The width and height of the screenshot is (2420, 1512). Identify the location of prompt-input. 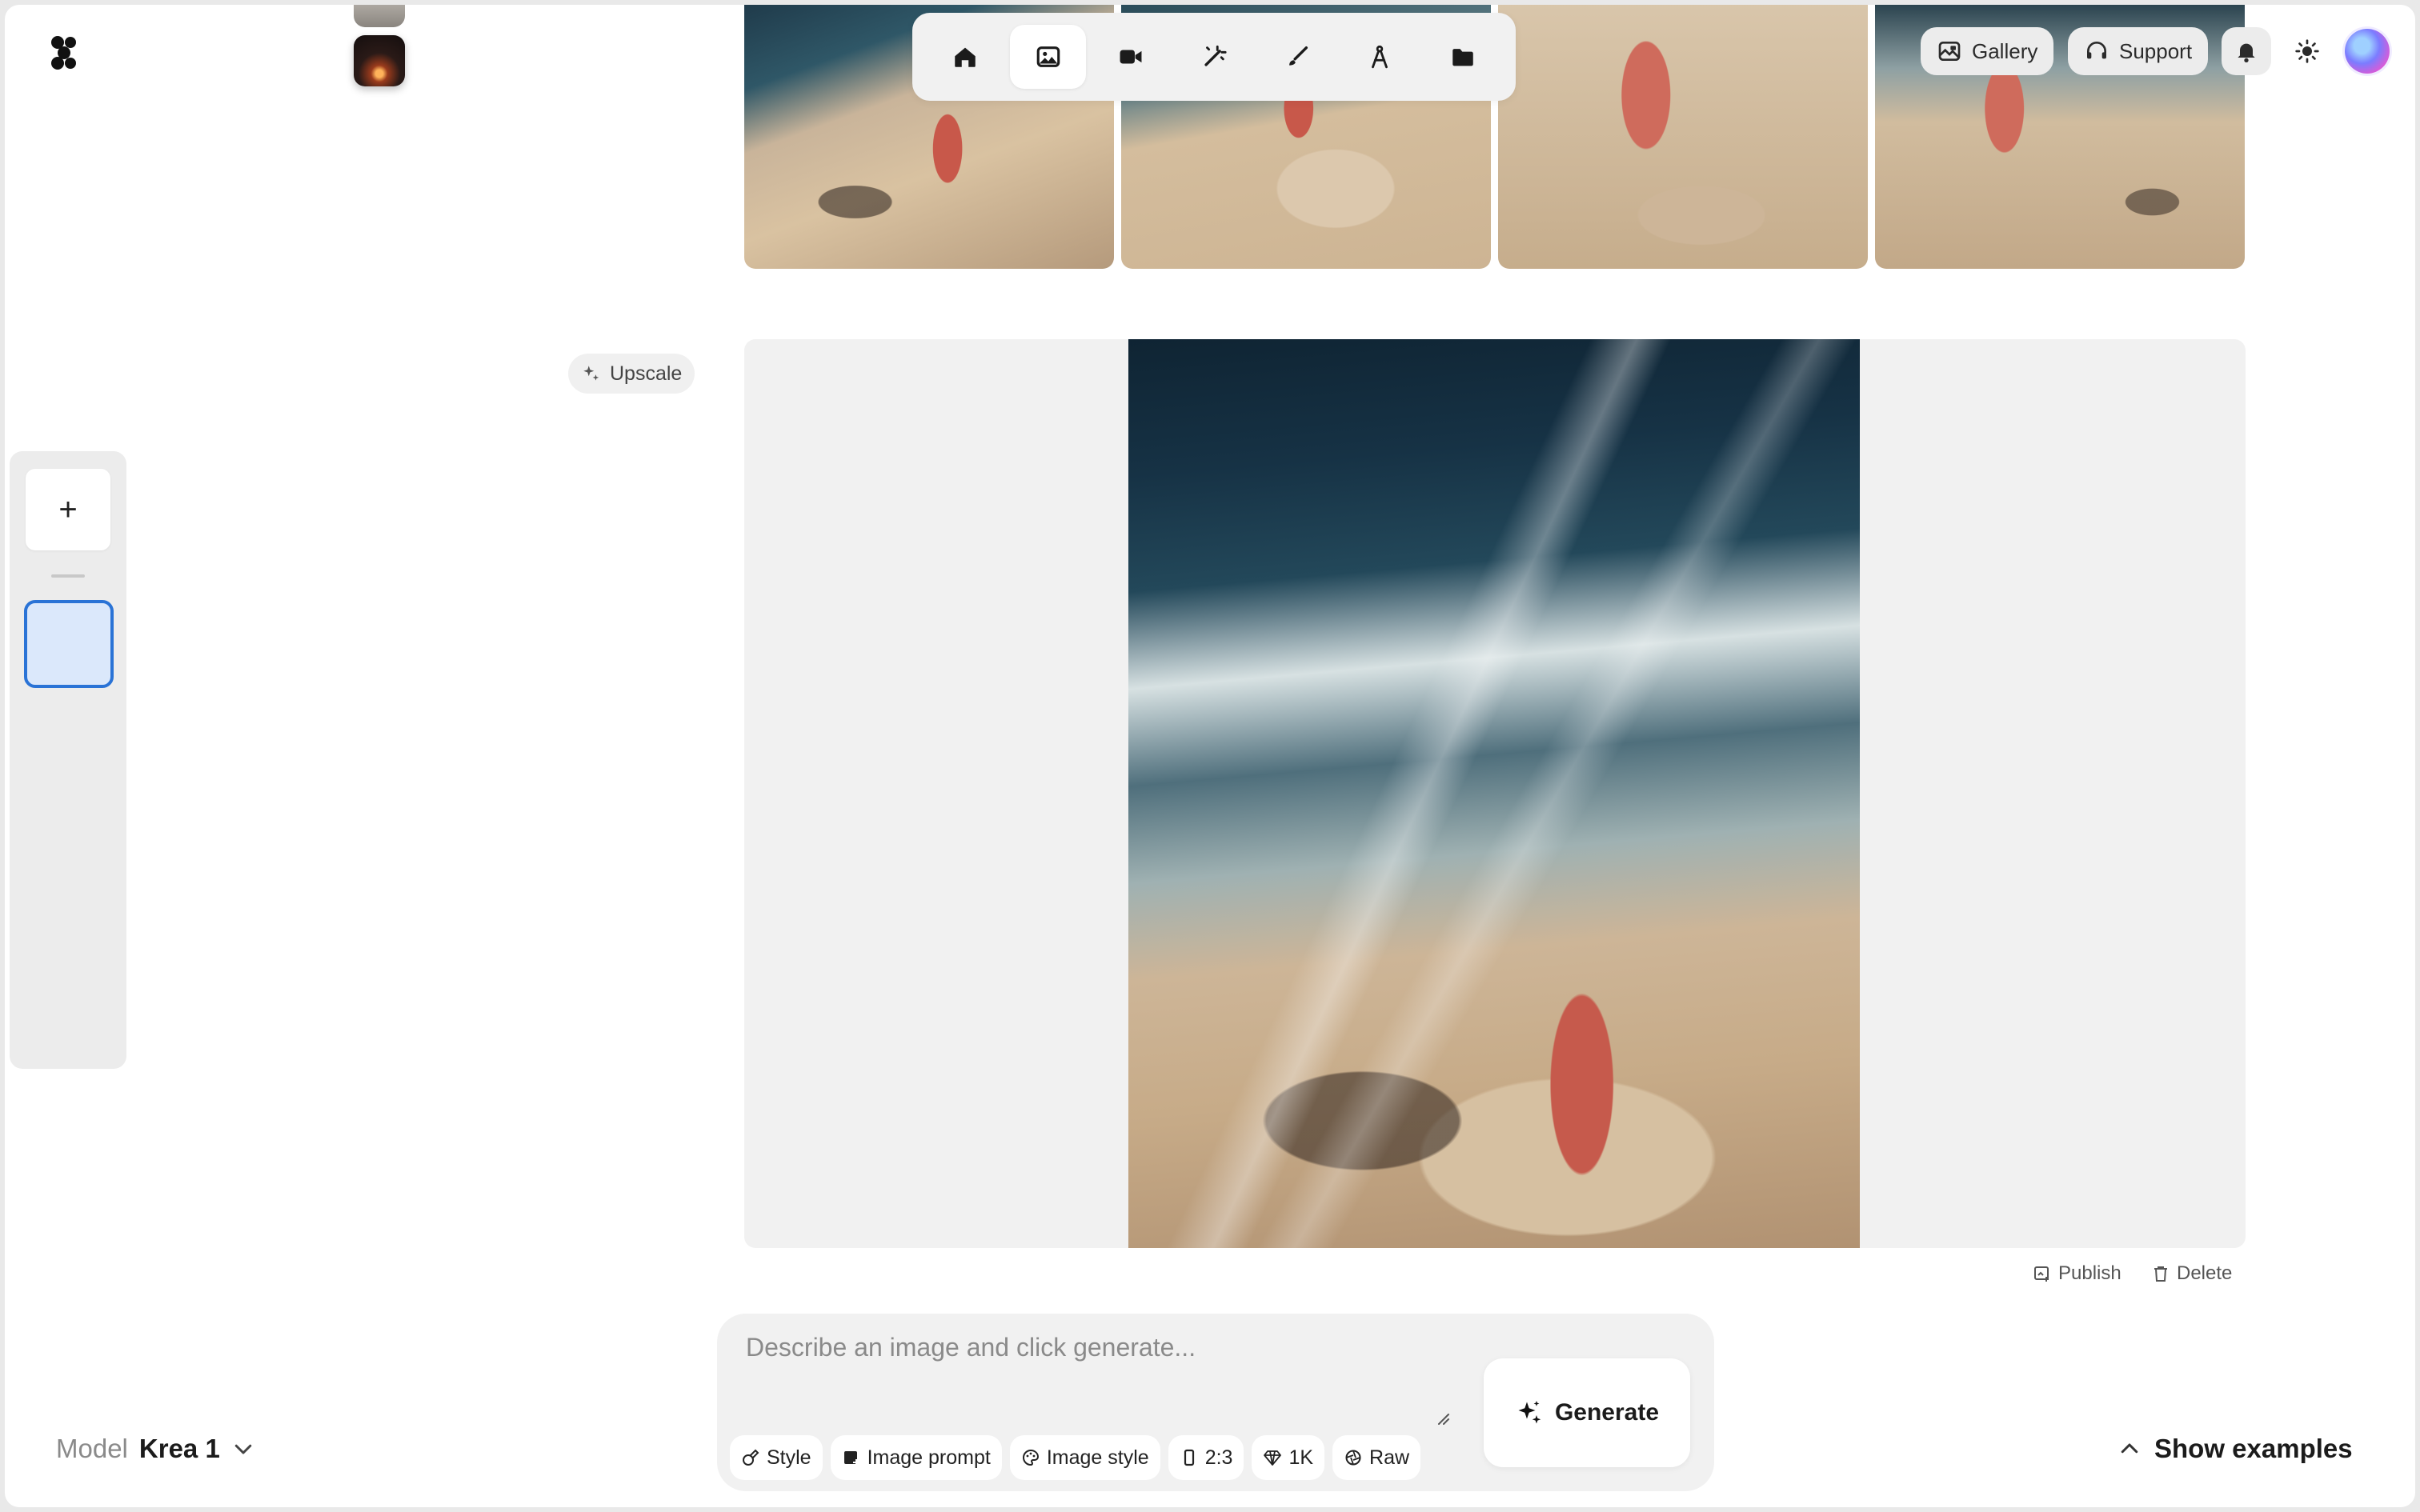
(1090, 1381).